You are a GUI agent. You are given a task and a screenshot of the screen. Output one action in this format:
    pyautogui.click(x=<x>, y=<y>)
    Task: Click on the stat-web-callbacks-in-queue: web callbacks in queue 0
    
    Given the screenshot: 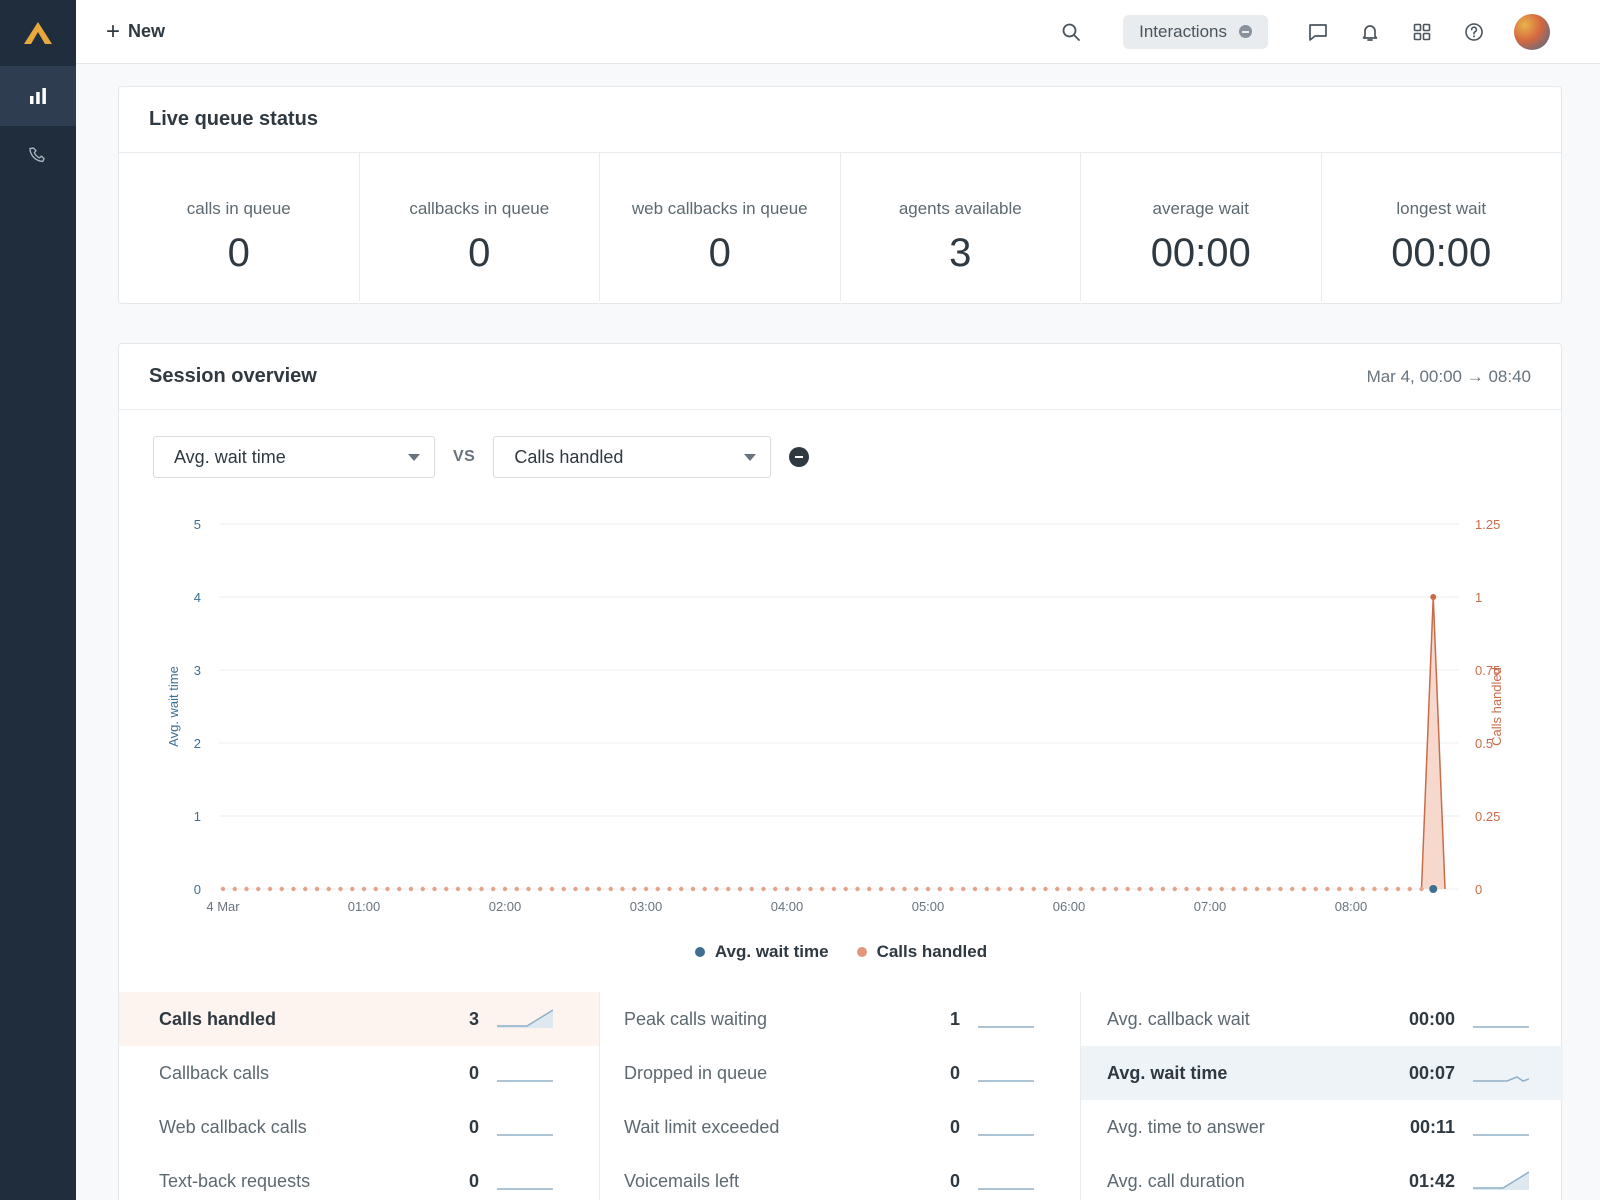 What is the action you would take?
    pyautogui.click(x=720, y=227)
    